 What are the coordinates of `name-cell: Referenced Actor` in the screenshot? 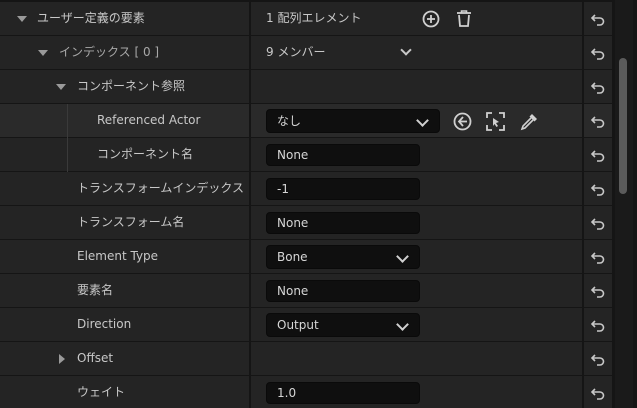 It's located at (124, 120).